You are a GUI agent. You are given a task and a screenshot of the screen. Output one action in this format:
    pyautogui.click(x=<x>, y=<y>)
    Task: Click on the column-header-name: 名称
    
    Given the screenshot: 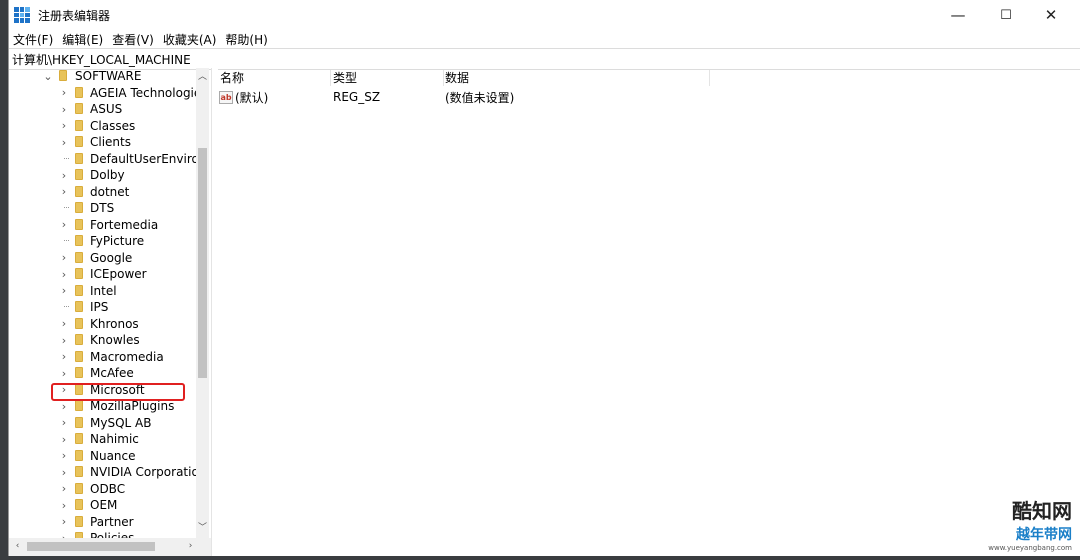 What is the action you would take?
    pyautogui.click(x=232, y=77)
    